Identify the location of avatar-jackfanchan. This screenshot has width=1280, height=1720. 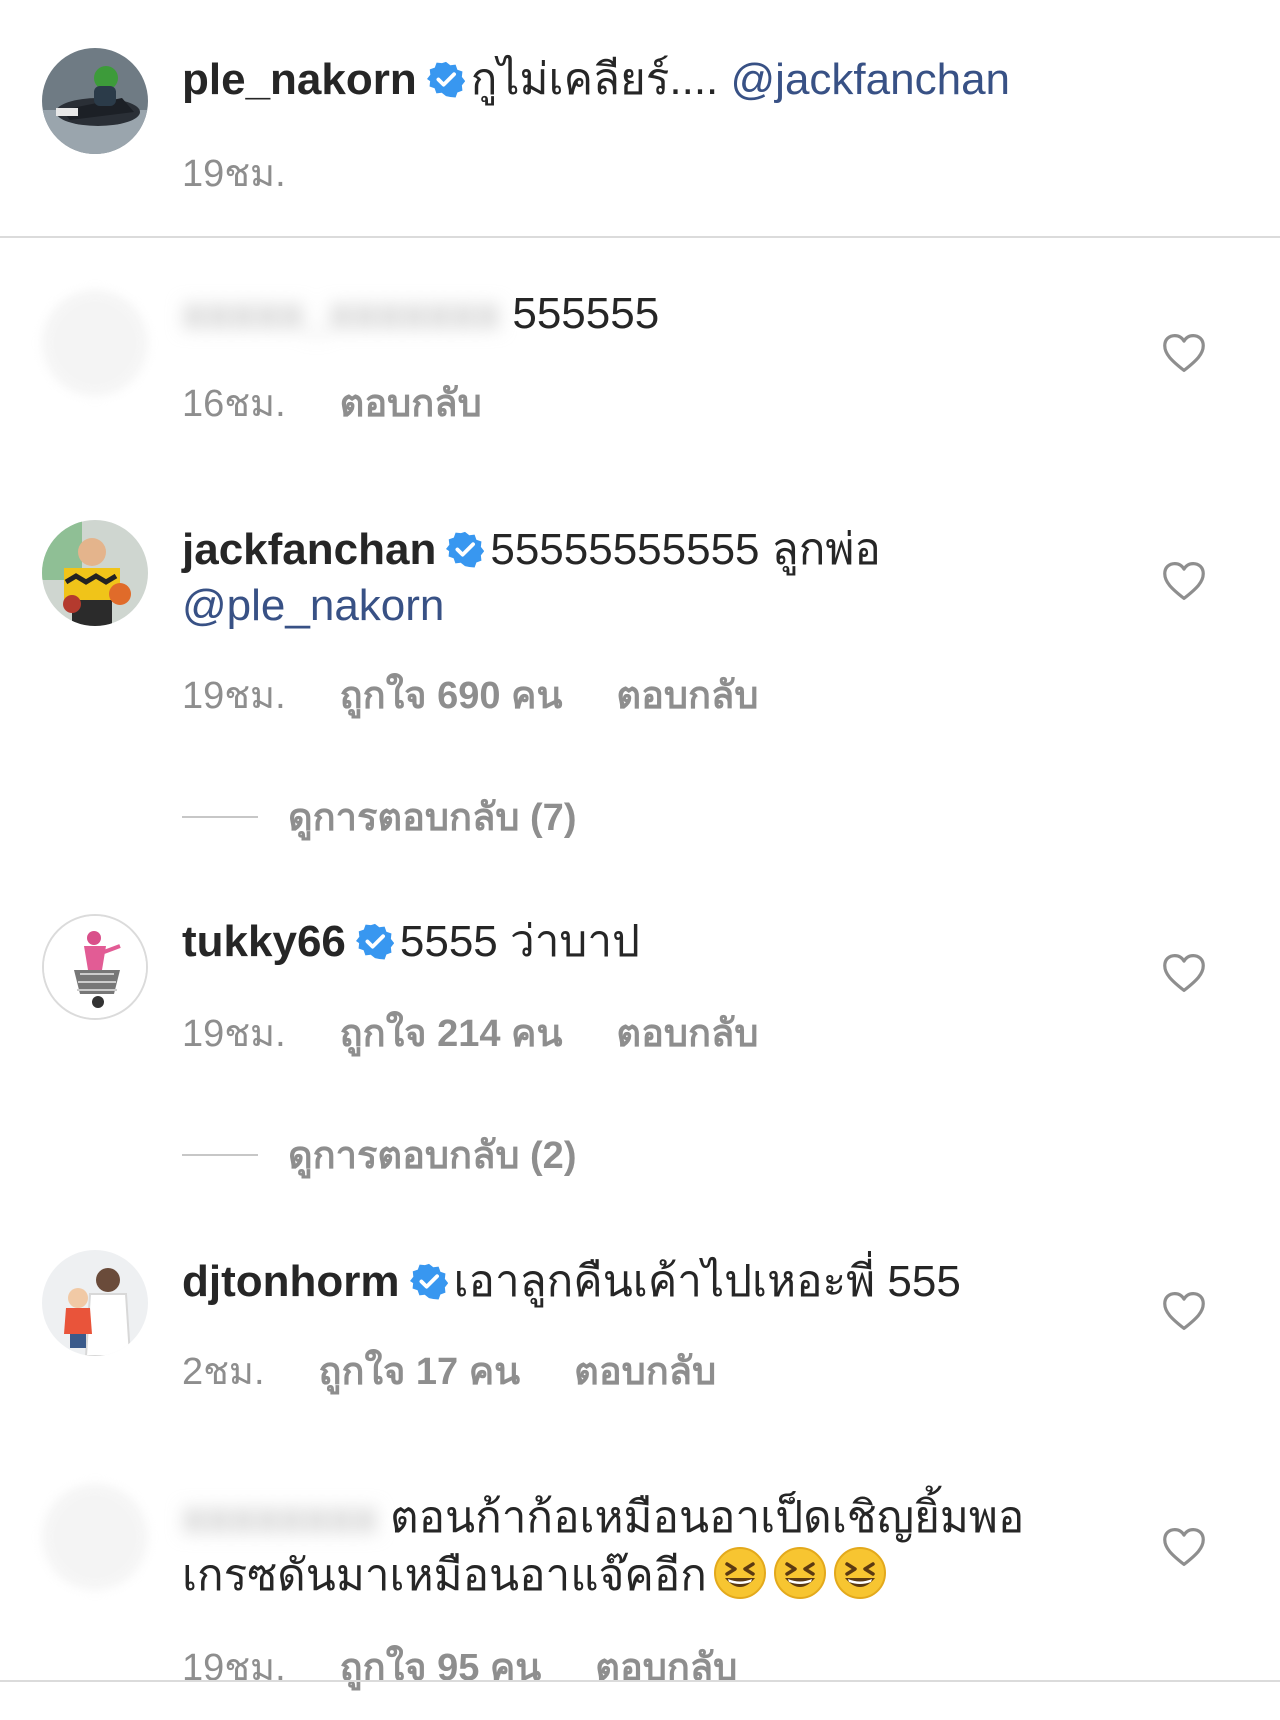
(95, 573).